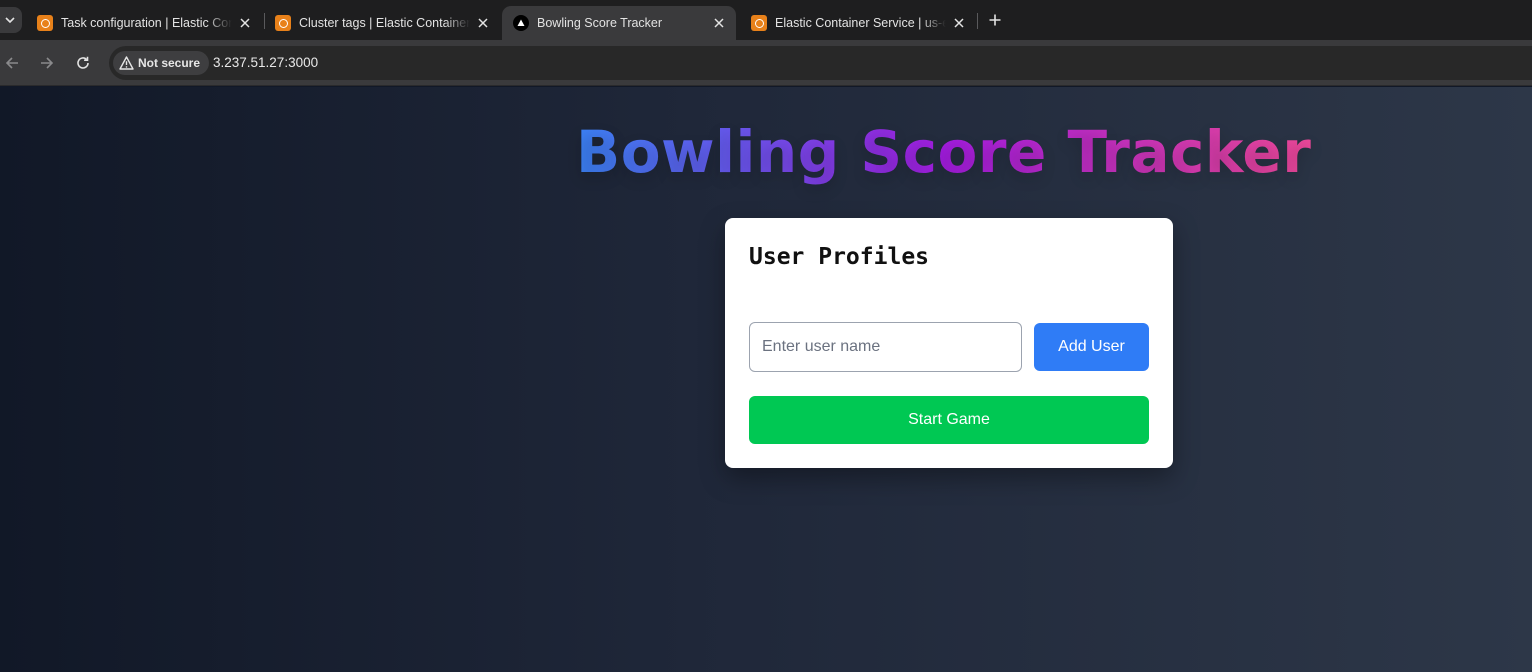 The width and height of the screenshot is (1532, 672). I want to click on user-profiles-card: User Profiles Add User Start Game, so click(949, 343).